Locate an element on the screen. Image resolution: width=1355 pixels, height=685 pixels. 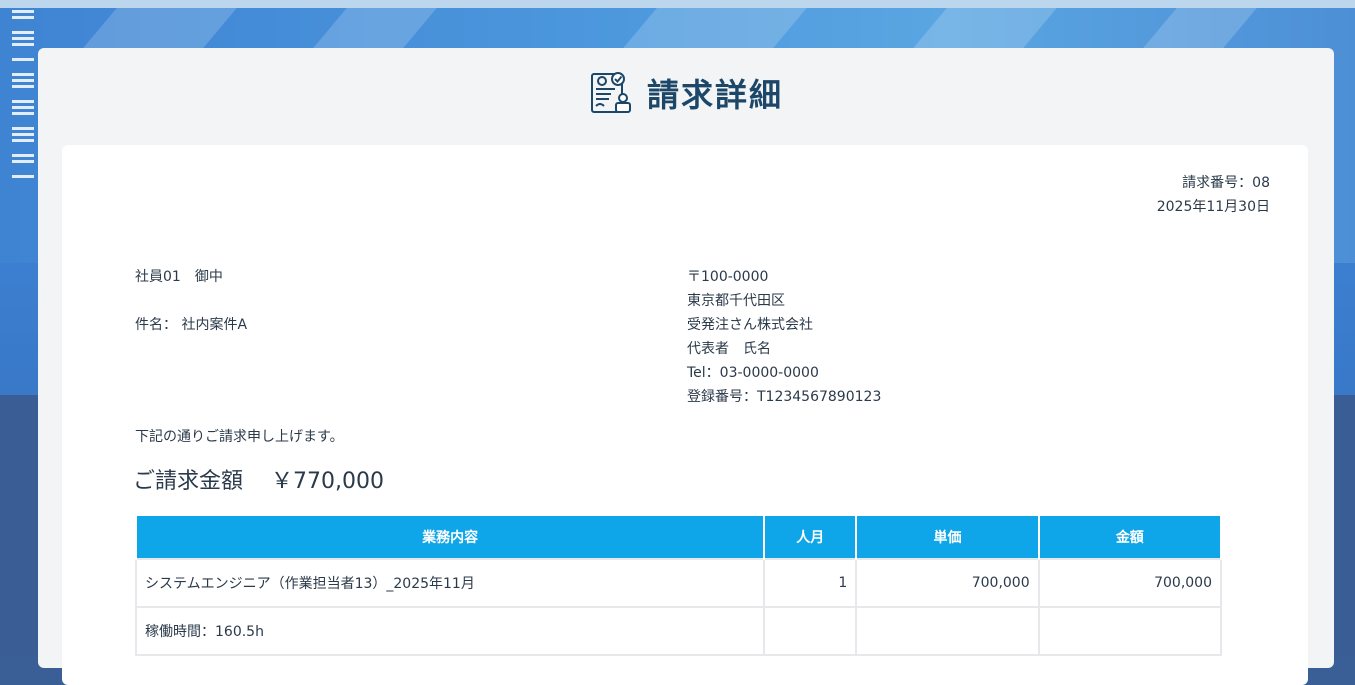
cell-unit-price is located at coordinates (947, 631).